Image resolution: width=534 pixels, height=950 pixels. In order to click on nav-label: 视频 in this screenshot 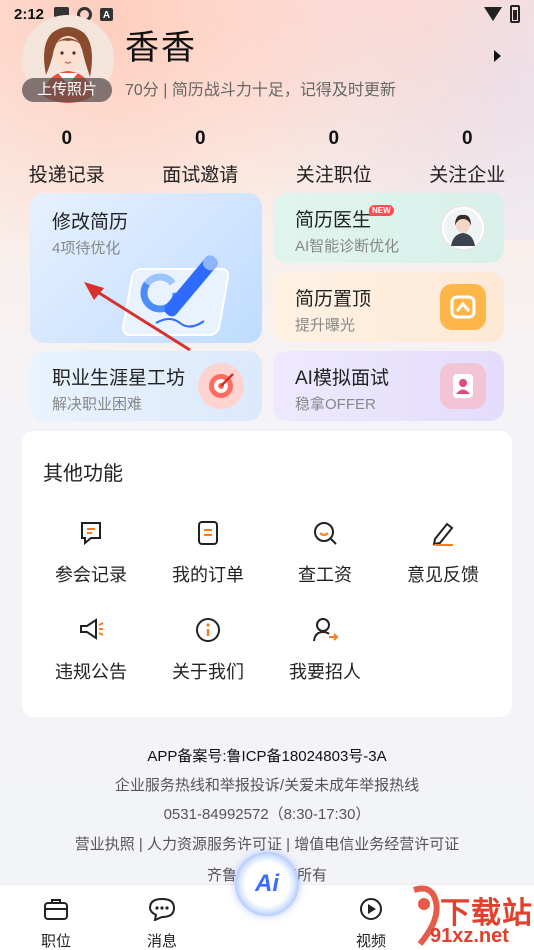, I will do `click(370, 941)`.